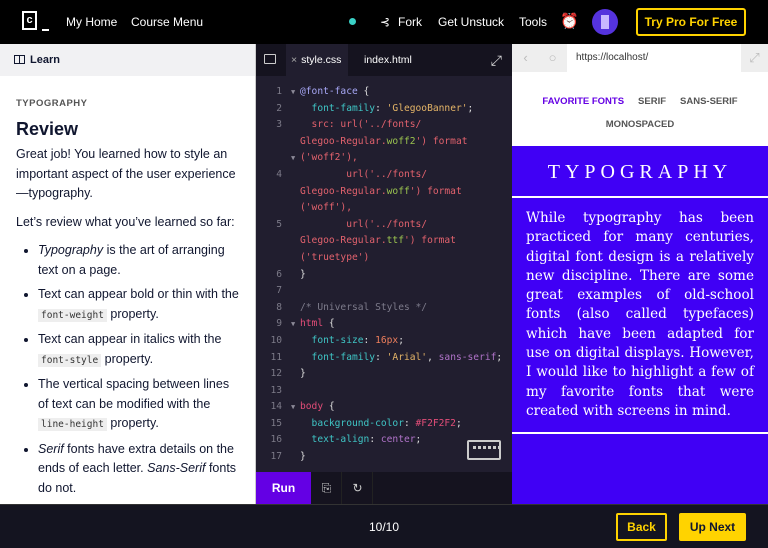  I want to click on learn-header: Learn, so click(127, 60).